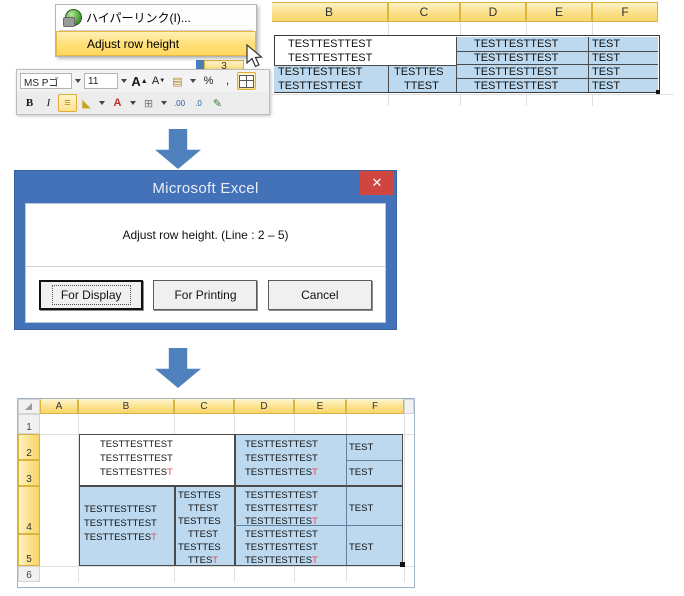  I want to click on font-color-icon: A, so click(117, 103).